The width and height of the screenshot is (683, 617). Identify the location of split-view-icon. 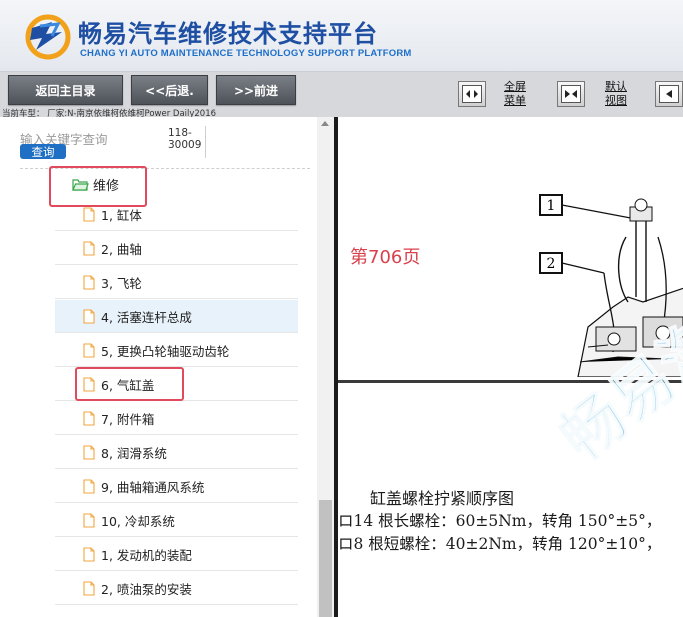
(571, 94).